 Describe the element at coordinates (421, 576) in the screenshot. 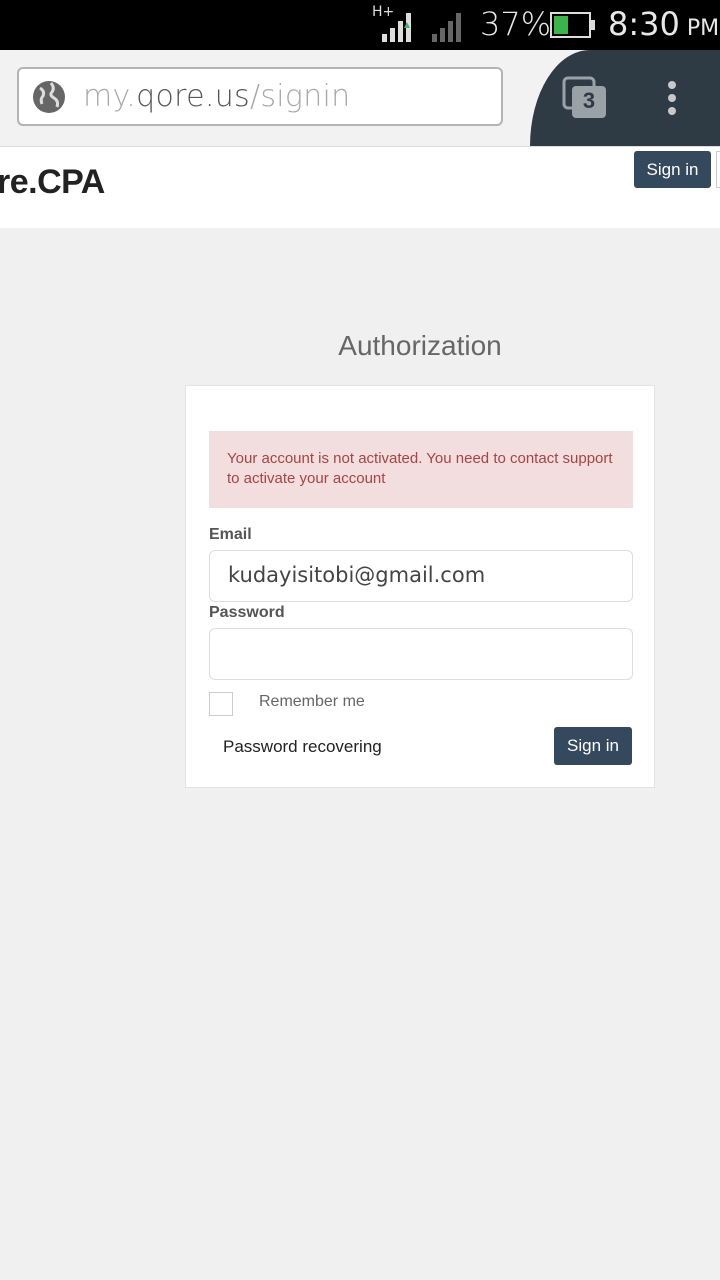

I see `email-field: kudayisitobi@gmail.com` at that location.